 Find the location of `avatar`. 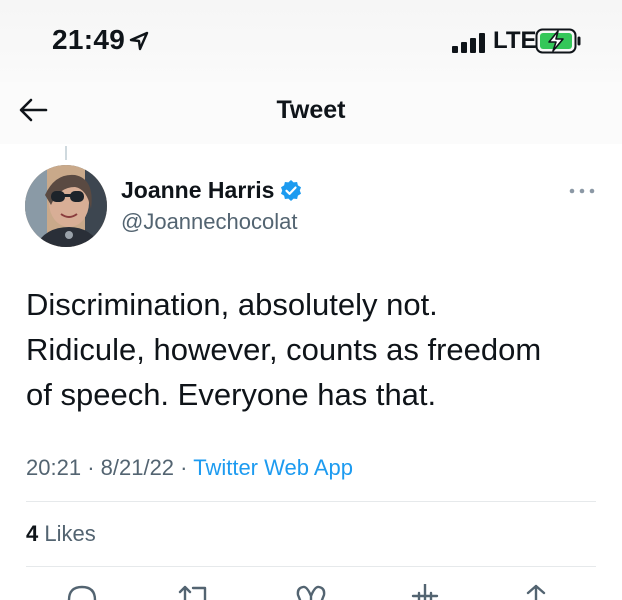

avatar is located at coordinates (66, 206).